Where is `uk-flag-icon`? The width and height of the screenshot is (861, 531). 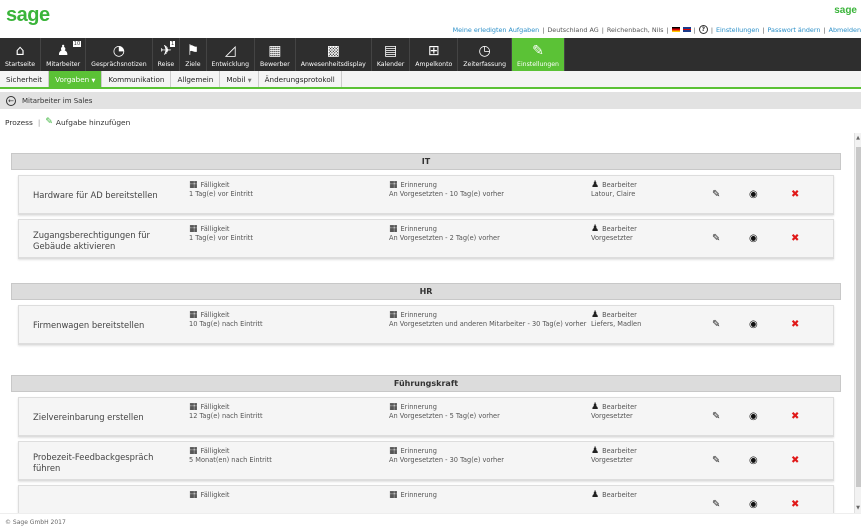
uk-flag-icon is located at coordinates (686, 29).